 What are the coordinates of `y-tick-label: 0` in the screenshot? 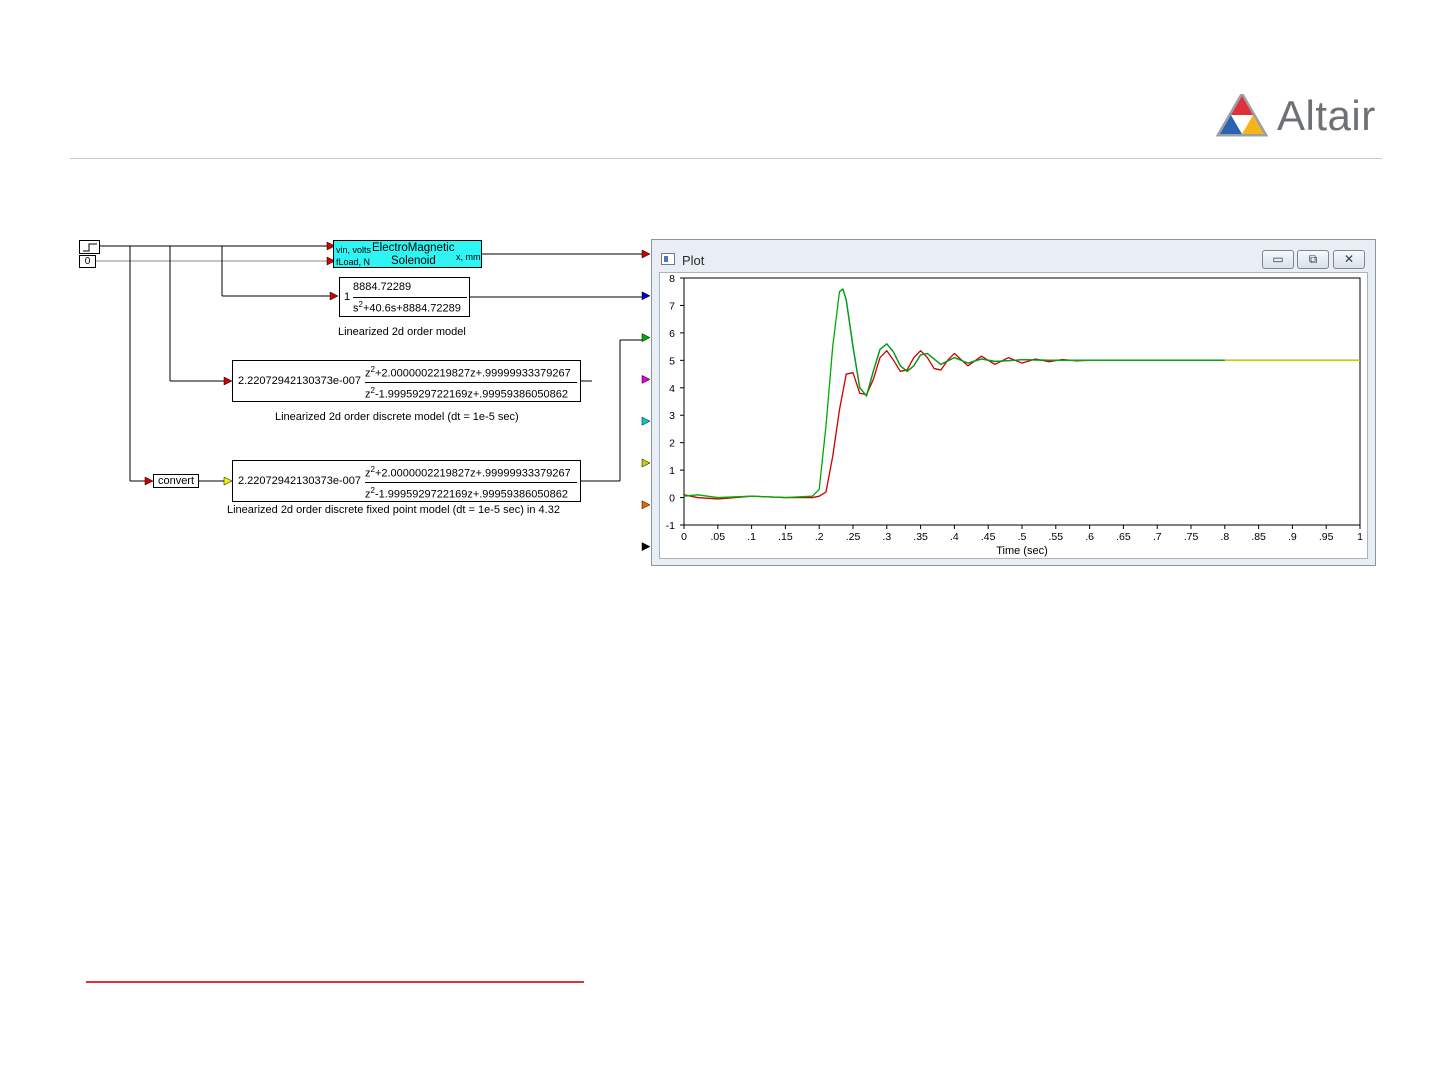 It's located at (672, 499).